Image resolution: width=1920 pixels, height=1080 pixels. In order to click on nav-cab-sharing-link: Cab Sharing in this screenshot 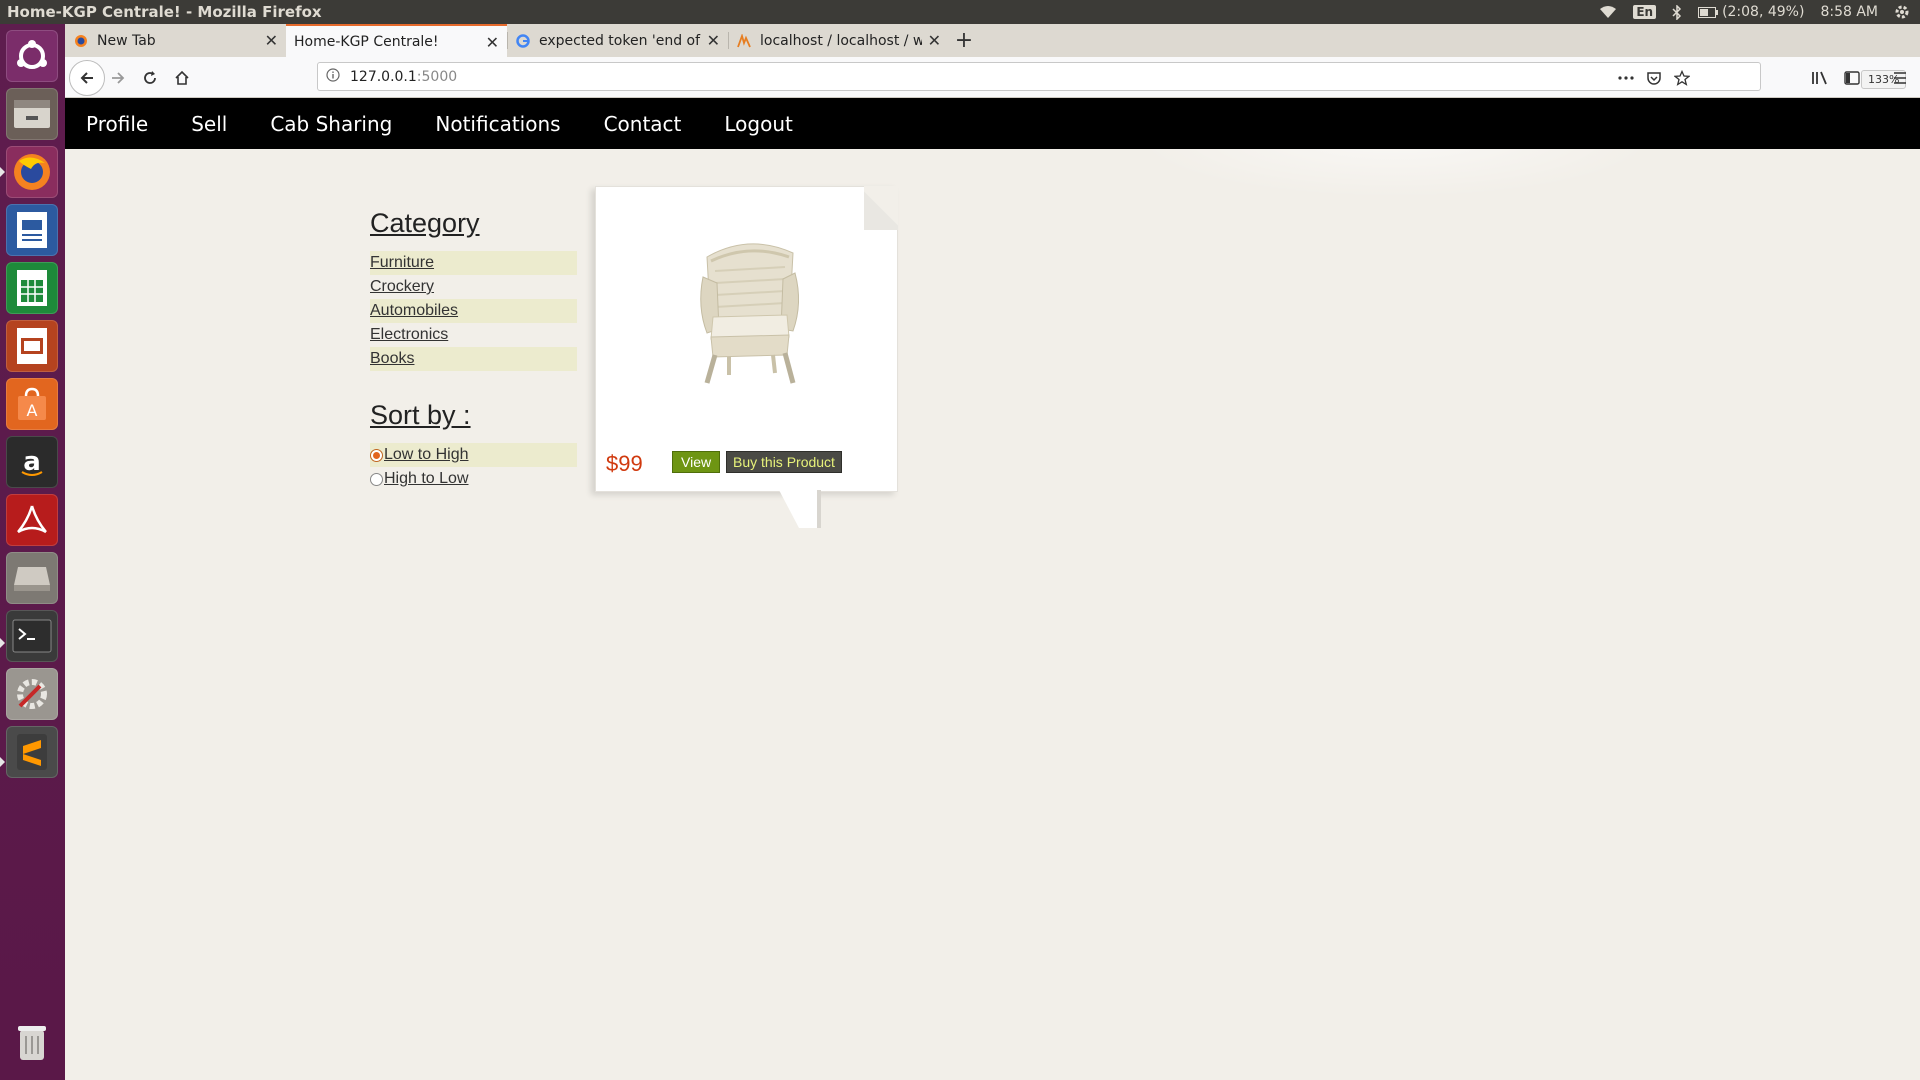, I will do `click(331, 124)`.